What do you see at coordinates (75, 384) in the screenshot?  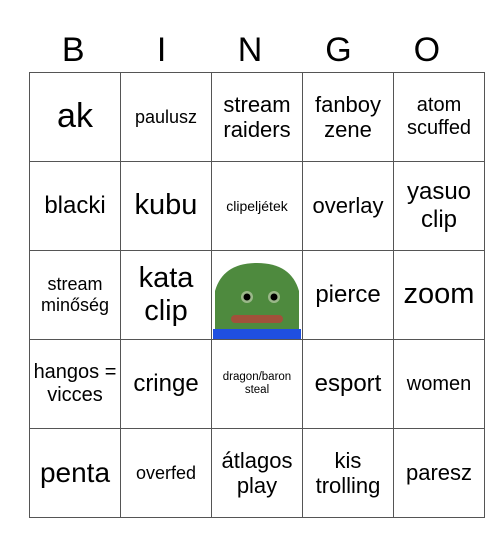 I see `bingo-cell: hangos = vicces` at bounding box center [75, 384].